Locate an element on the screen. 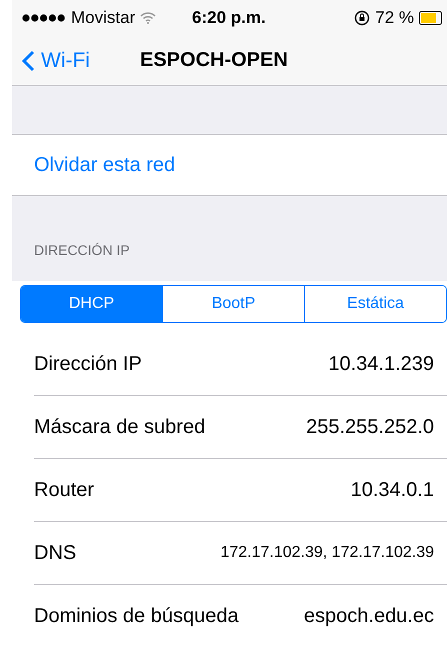 This screenshot has height=647, width=447. row-label: Dominios de búsqueda is located at coordinates (136, 616).